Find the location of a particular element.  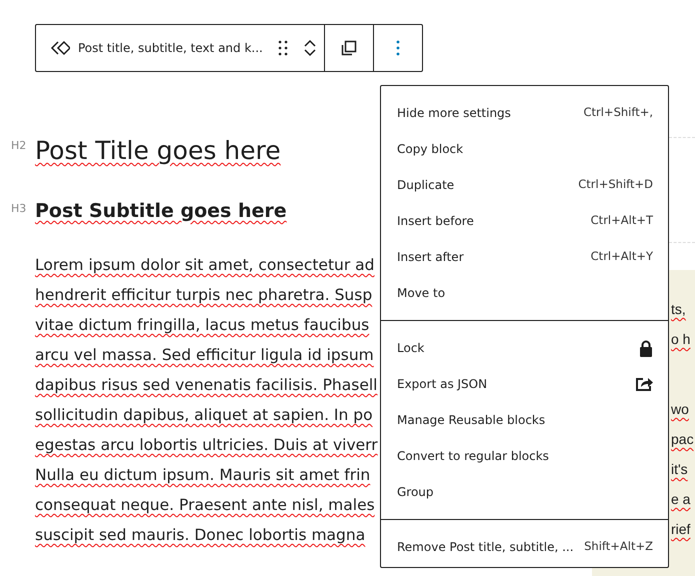

menu-item: Duplicate Ctrl+Shift+D is located at coordinates (524, 185).